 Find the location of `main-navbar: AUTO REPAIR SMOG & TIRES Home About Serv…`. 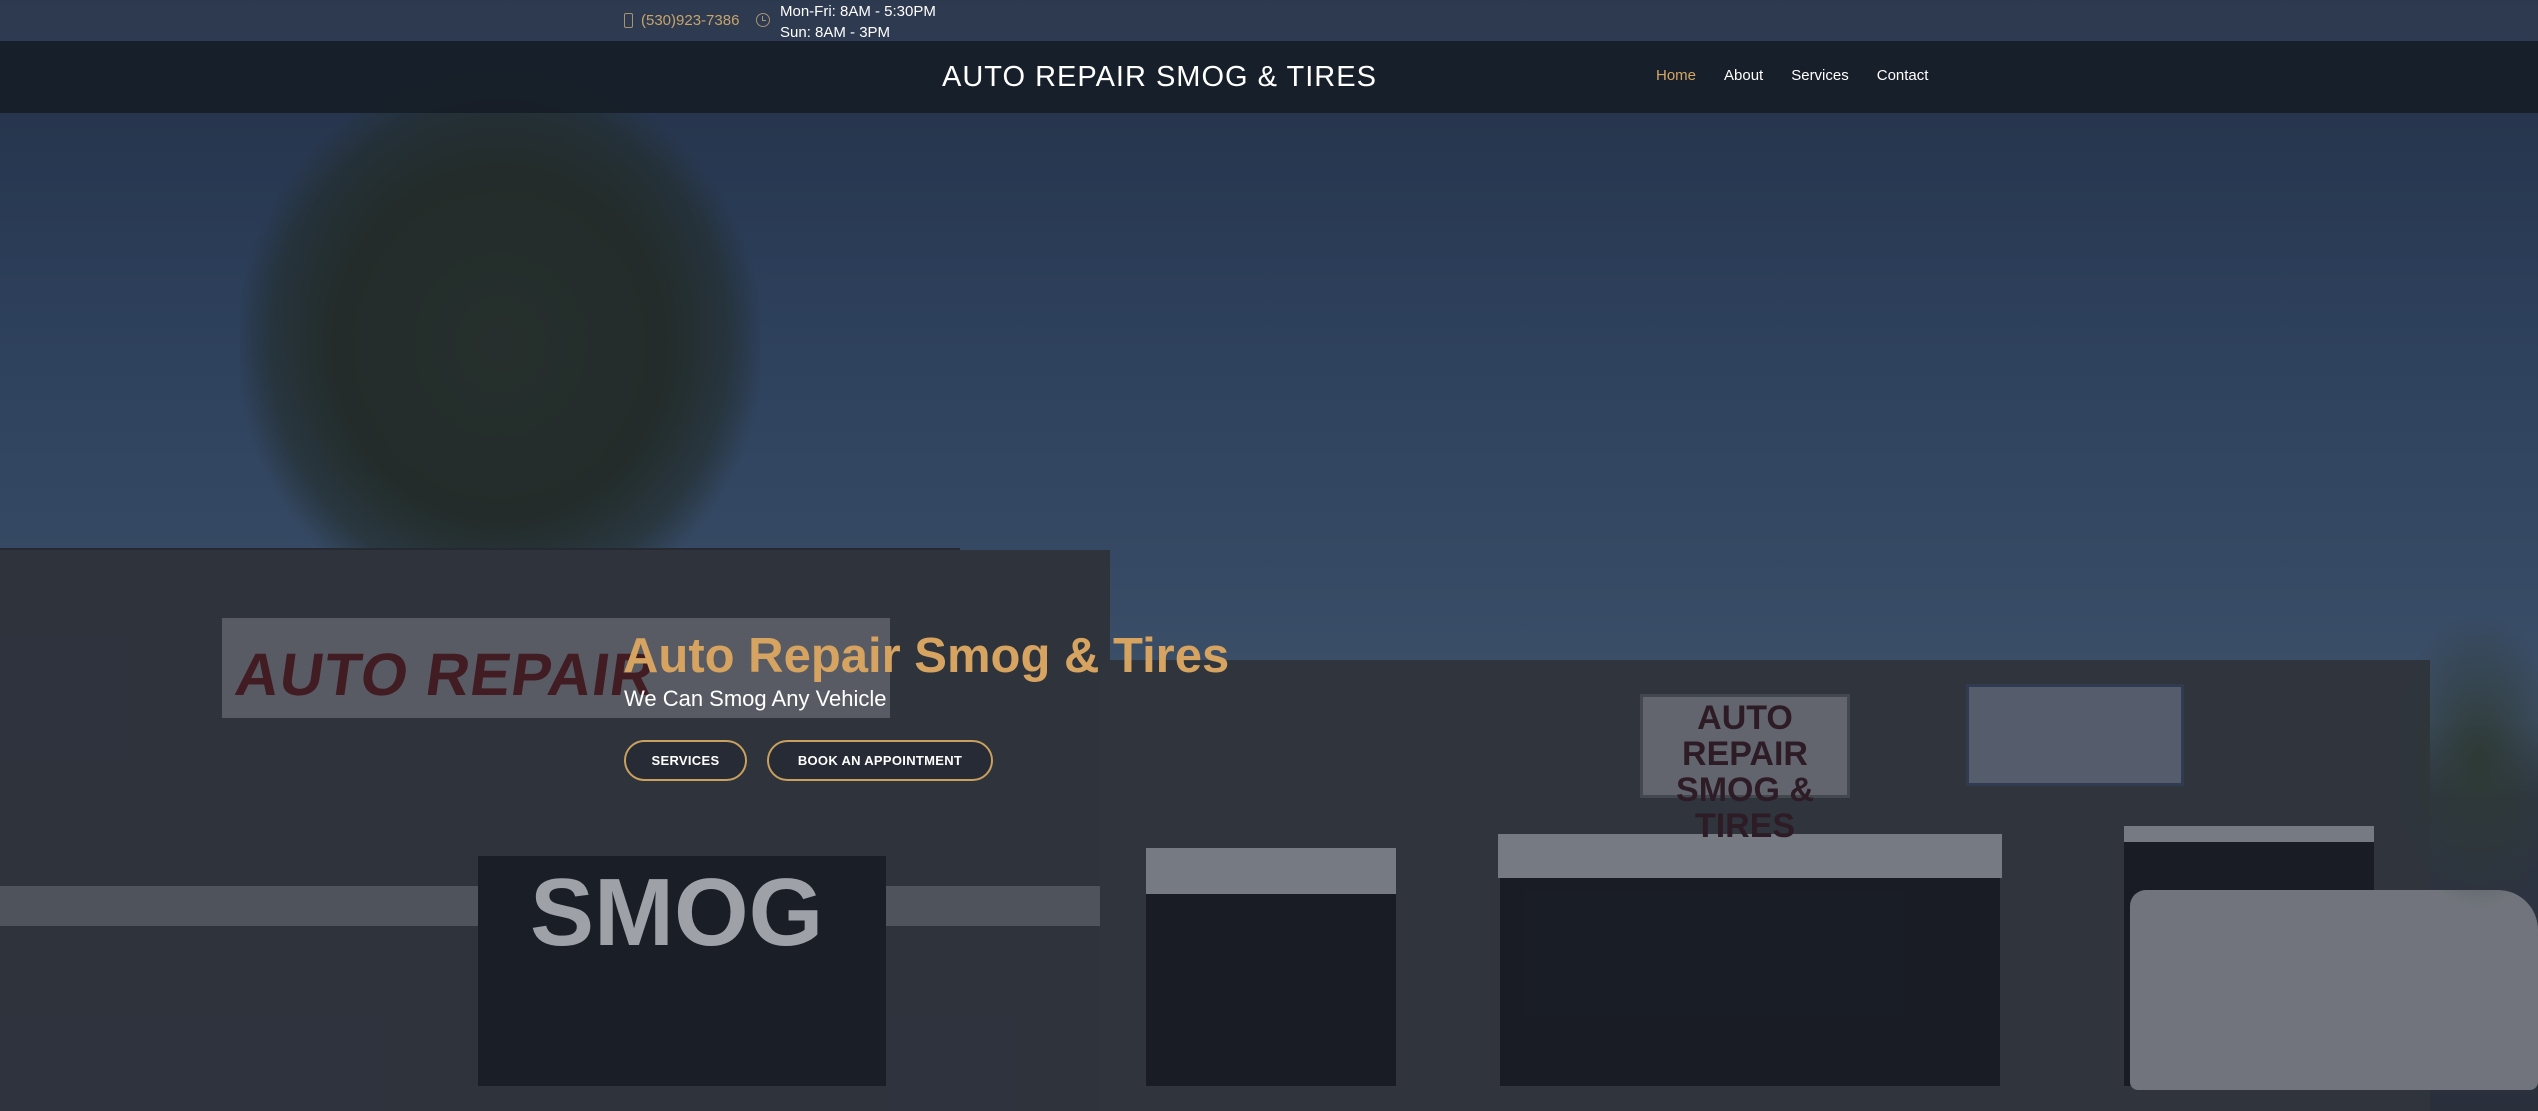

main-navbar: AUTO REPAIR SMOG & TIRES Home About Serv… is located at coordinates (1269, 77).